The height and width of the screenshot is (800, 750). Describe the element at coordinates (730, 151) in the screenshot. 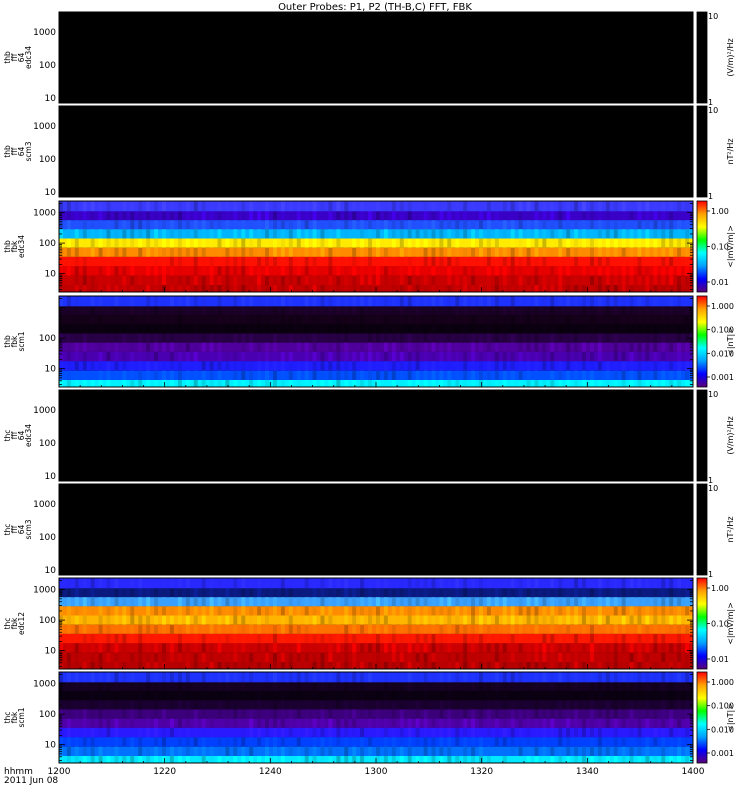

I see `colorbar-label: nT²/Hz` at that location.